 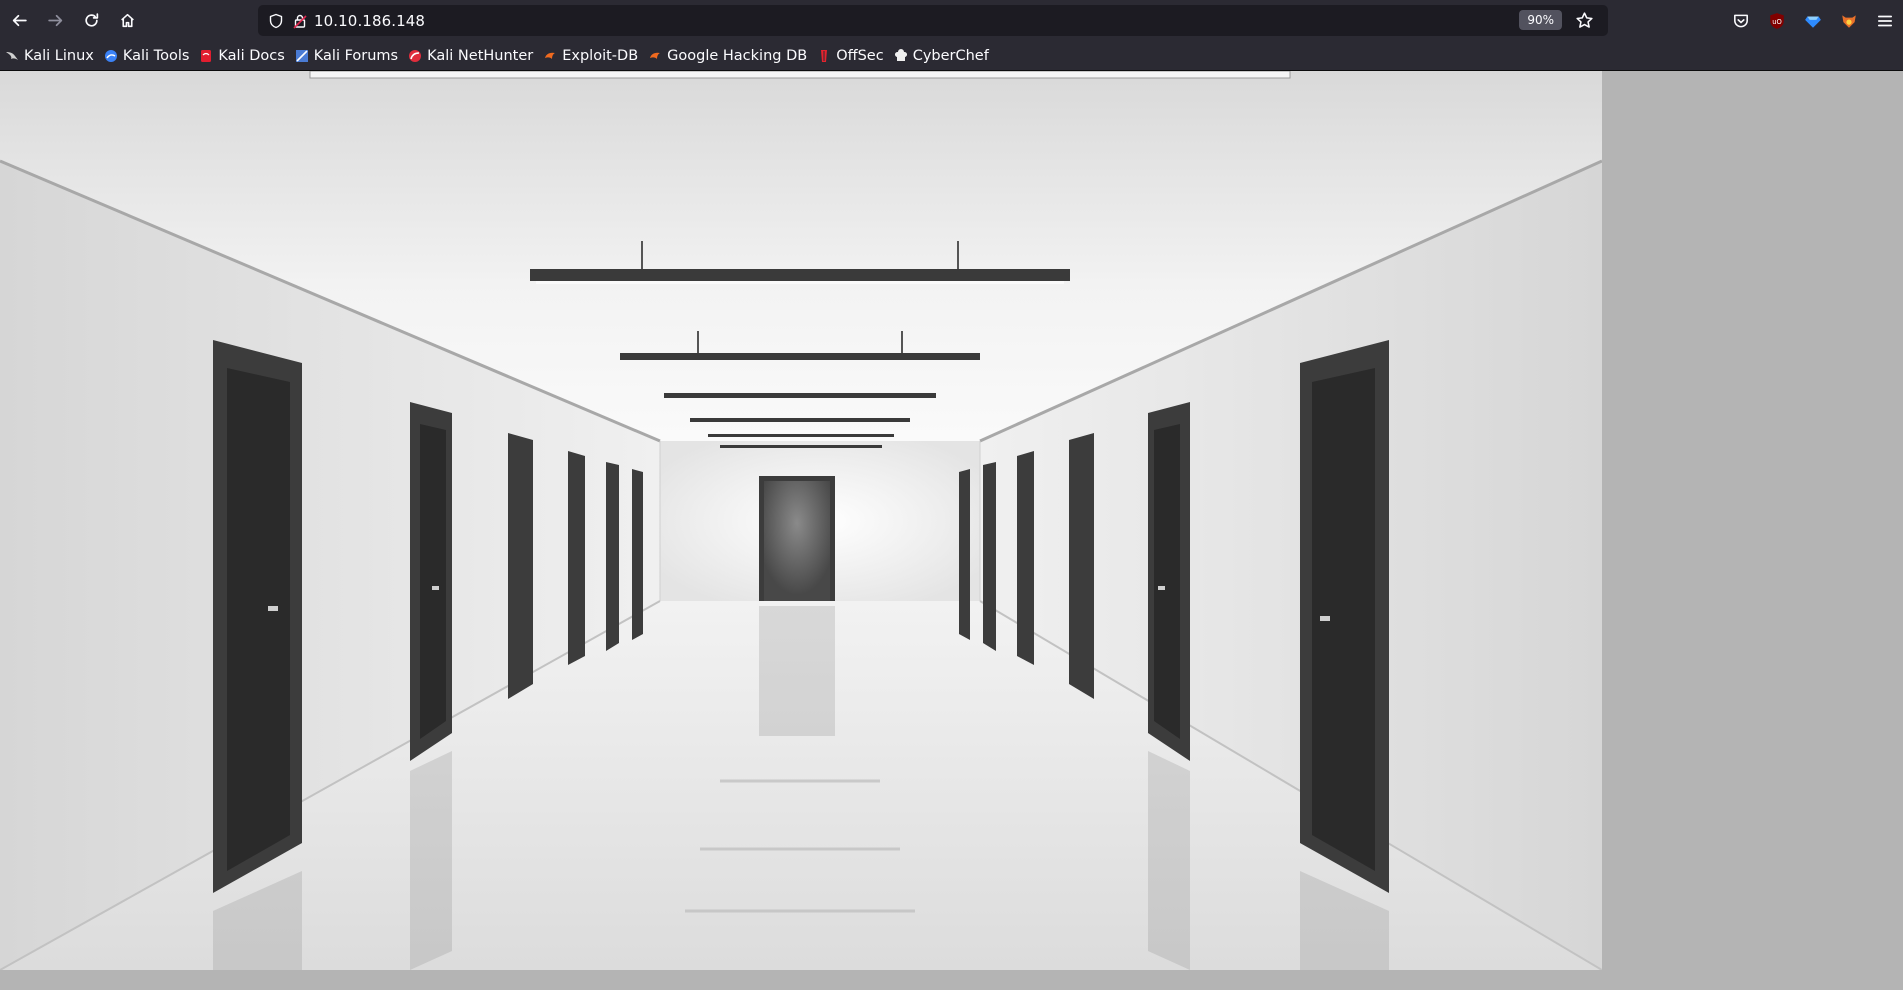 What do you see at coordinates (156, 55) in the screenshot?
I see `bookmark-label: Kali Tools` at bounding box center [156, 55].